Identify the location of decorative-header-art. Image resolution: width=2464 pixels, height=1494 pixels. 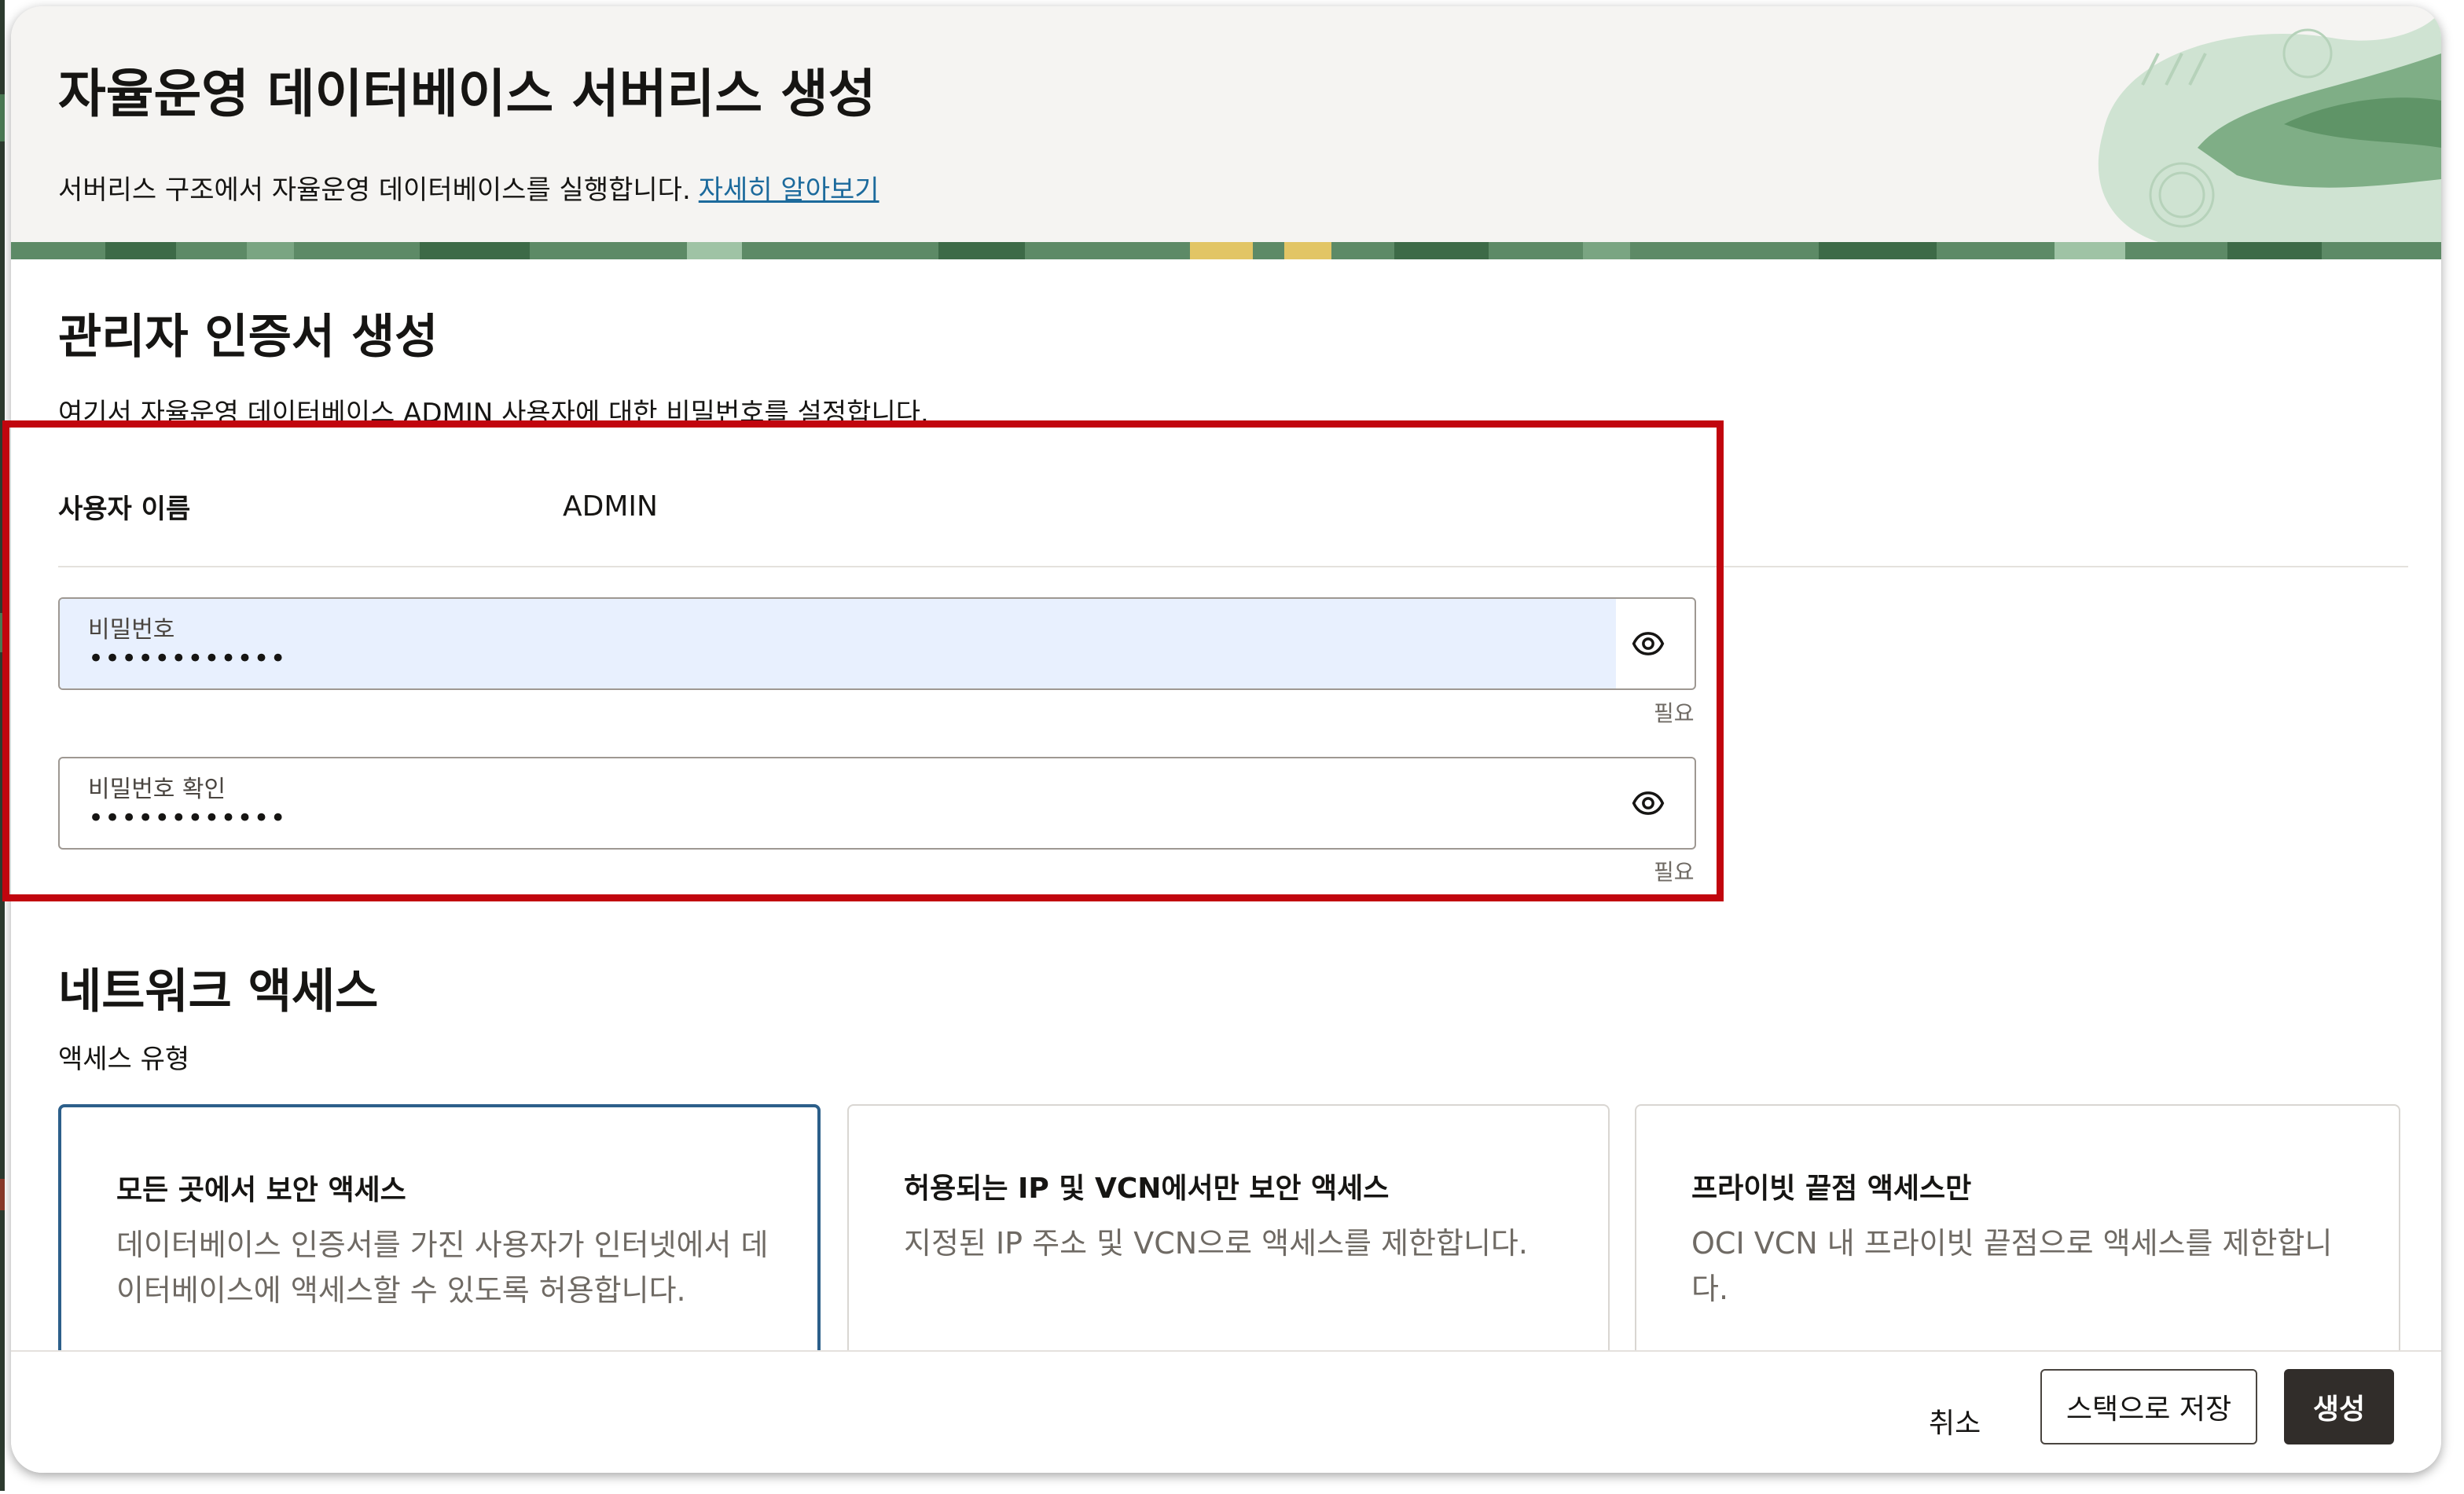
(2269, 124).